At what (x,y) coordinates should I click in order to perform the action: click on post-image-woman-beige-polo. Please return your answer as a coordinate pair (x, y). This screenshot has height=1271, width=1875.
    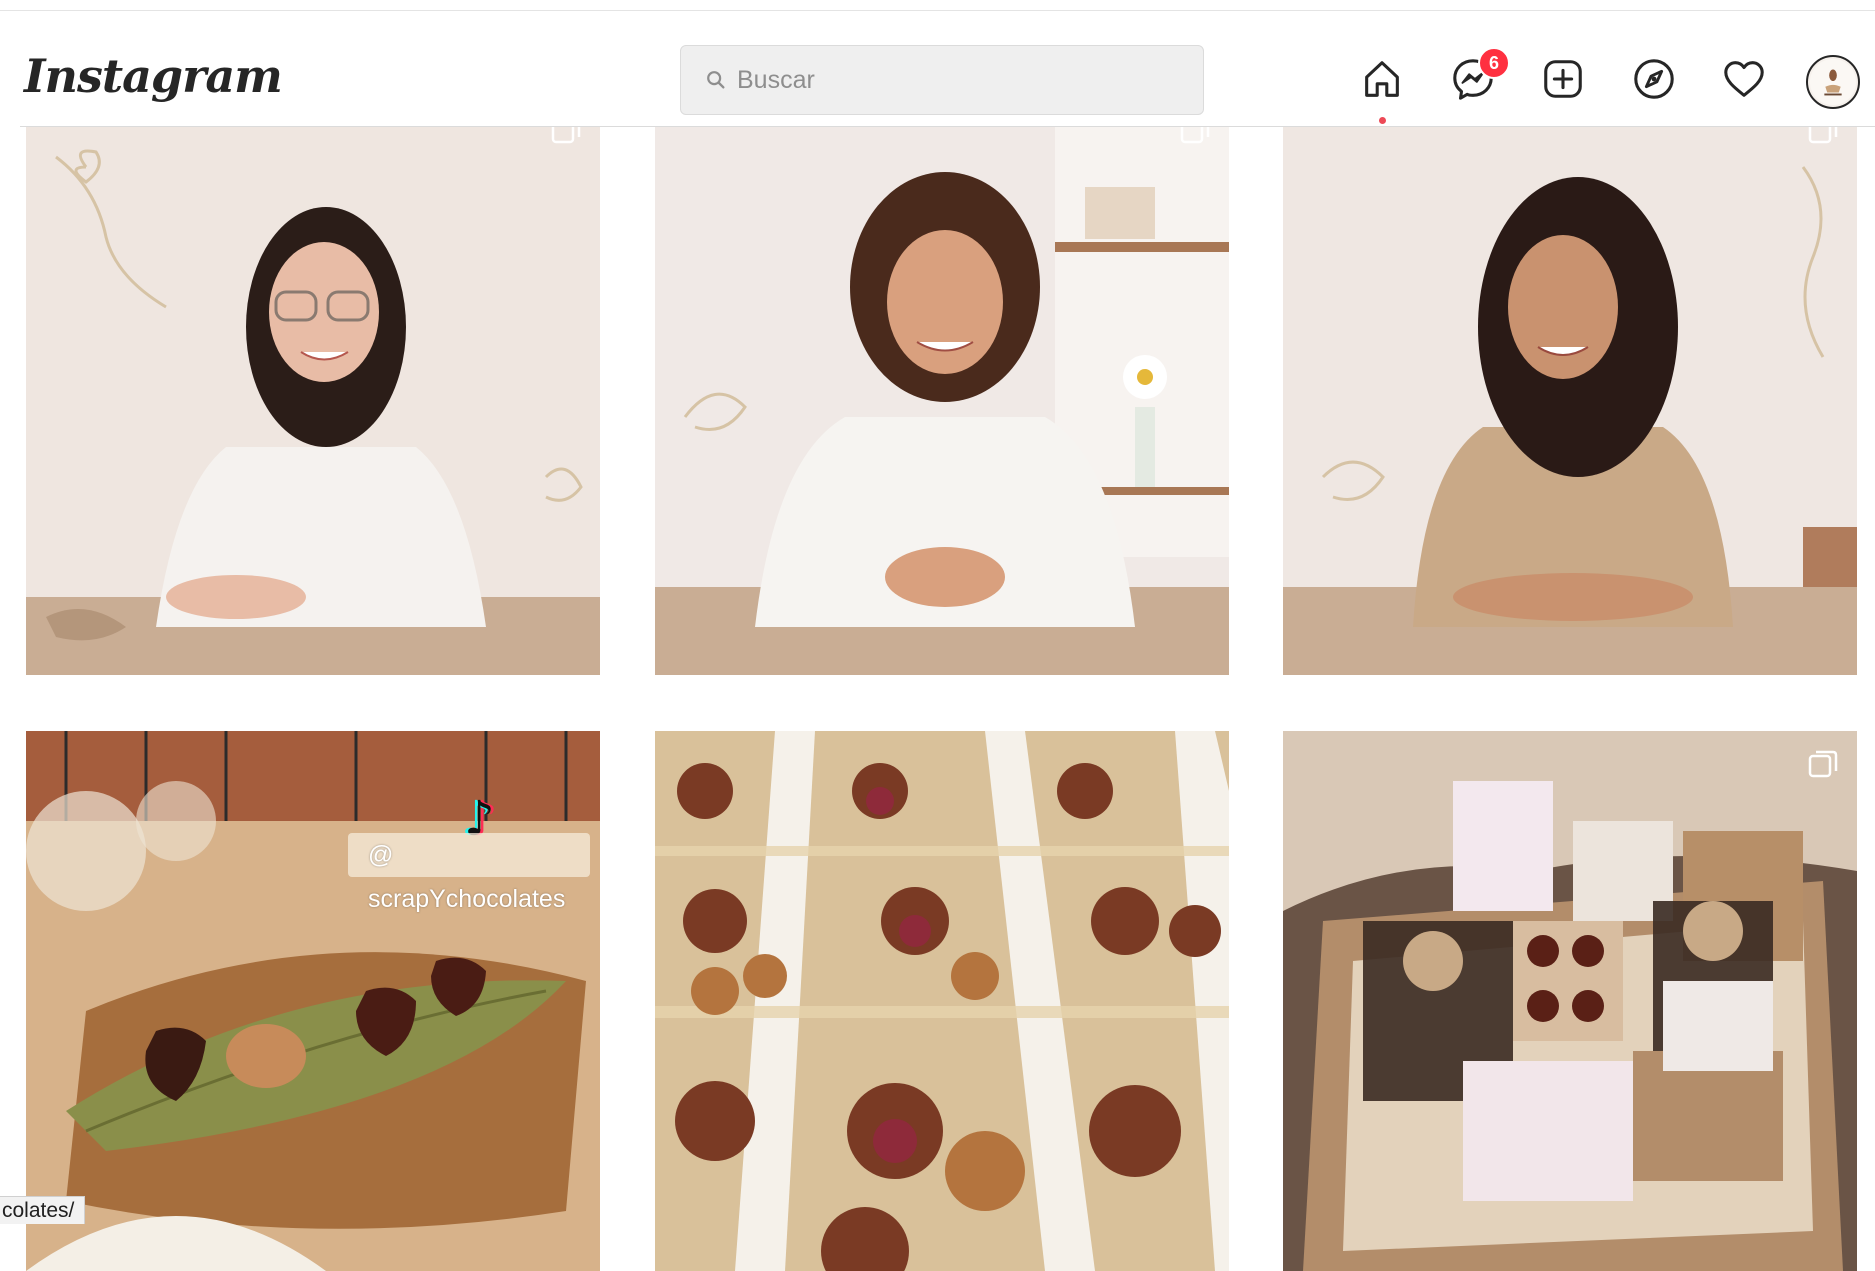
    Looking at the image, I should click on (1570, 401).